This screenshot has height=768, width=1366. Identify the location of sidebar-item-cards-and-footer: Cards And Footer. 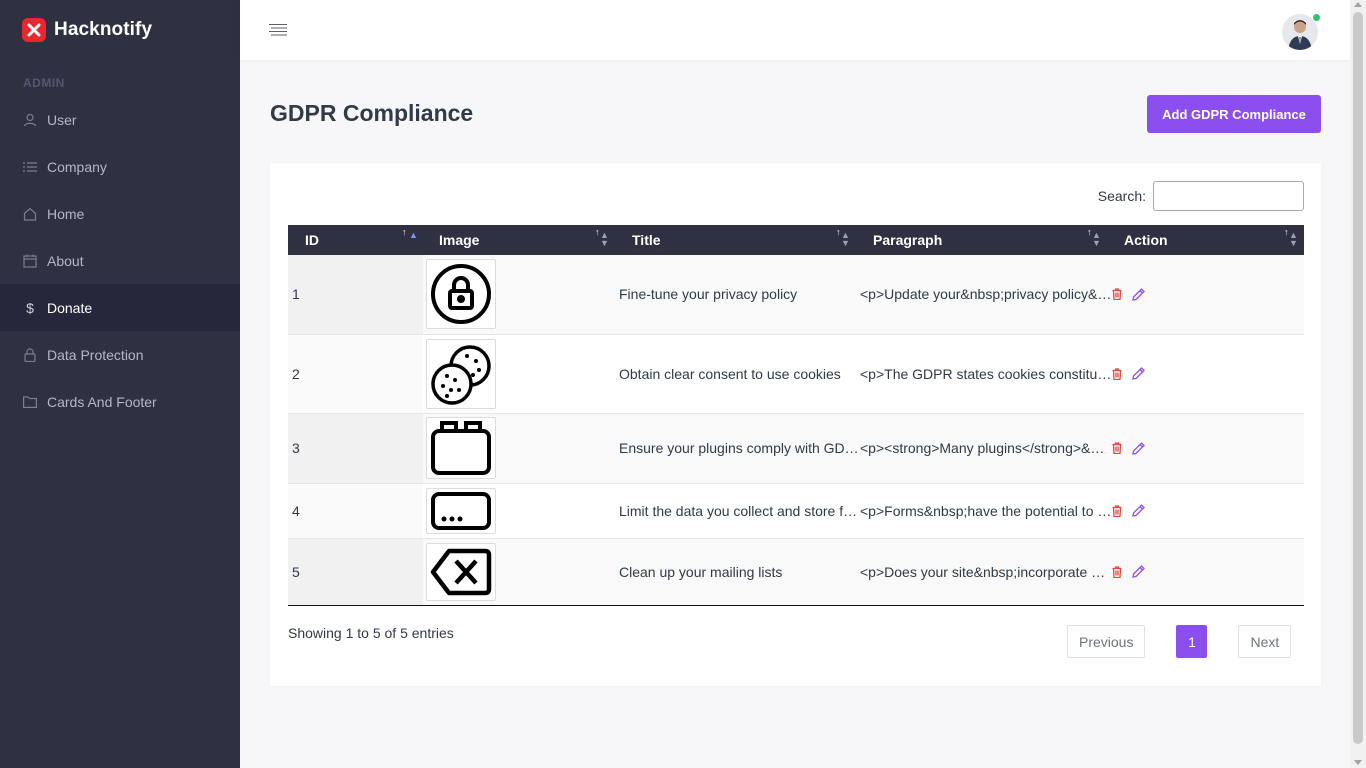
(120, 401).